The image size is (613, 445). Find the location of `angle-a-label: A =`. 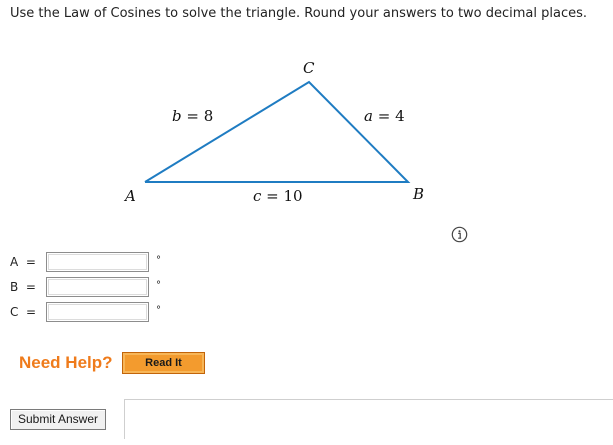

angle-a-label: A = is located at coordinates (23, 262).